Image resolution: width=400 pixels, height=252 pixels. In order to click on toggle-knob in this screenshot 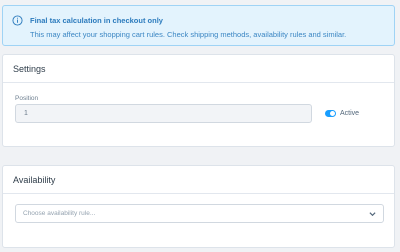, I will do `click(332, 113)`.